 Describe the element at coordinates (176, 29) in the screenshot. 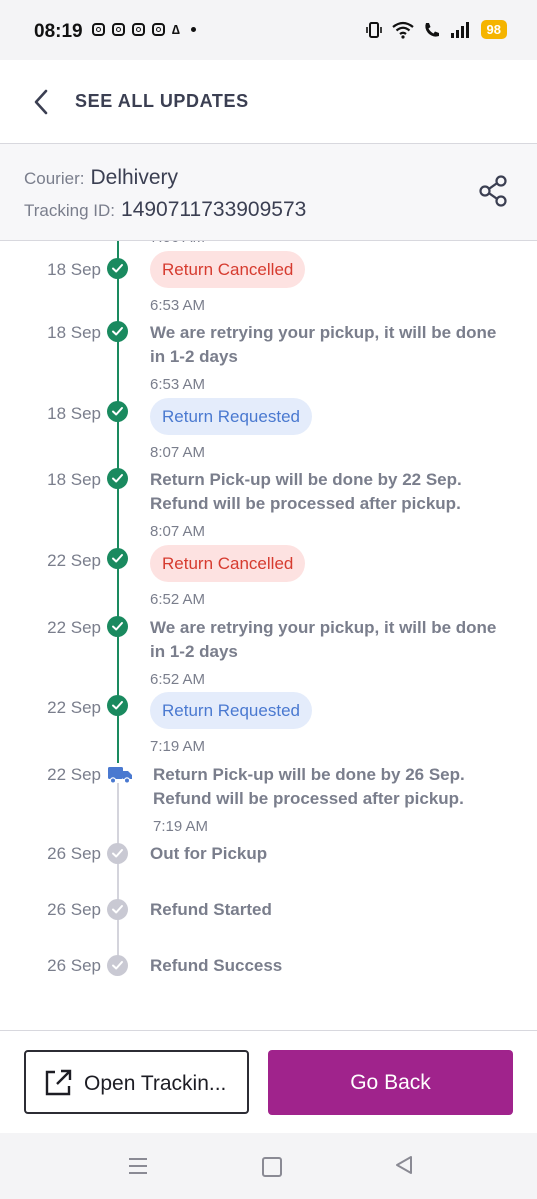

I see `a-icon: ∆` at that location.